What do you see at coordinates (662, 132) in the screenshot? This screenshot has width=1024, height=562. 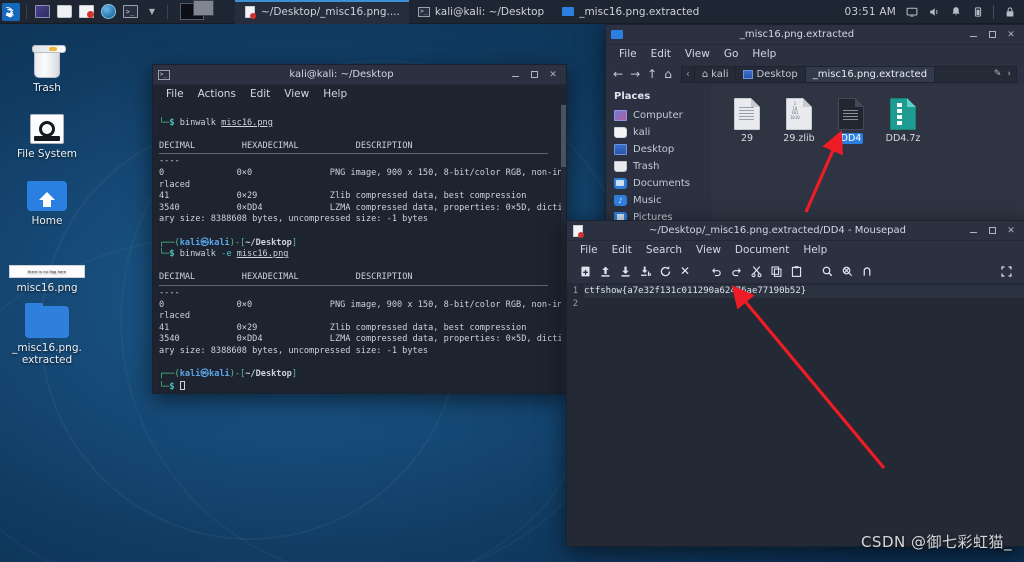 I see `place-kali: kali` at bounding box center [662, 132].